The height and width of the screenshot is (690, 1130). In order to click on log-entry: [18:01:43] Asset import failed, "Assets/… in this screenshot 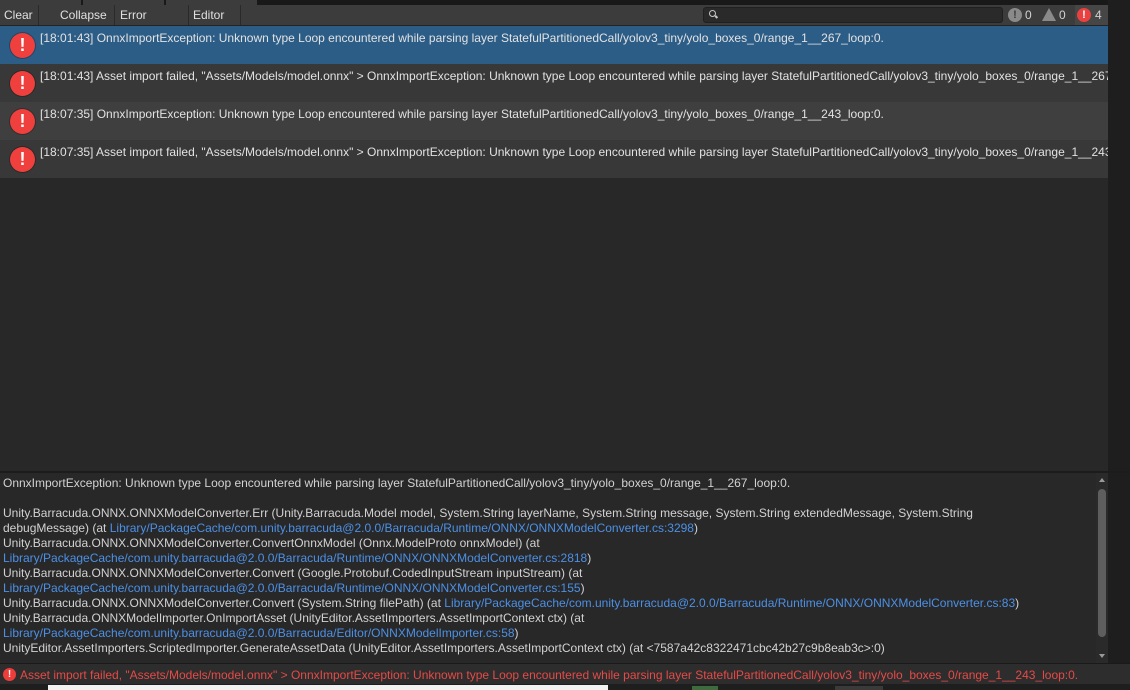, I will do `click(554, 83)`.